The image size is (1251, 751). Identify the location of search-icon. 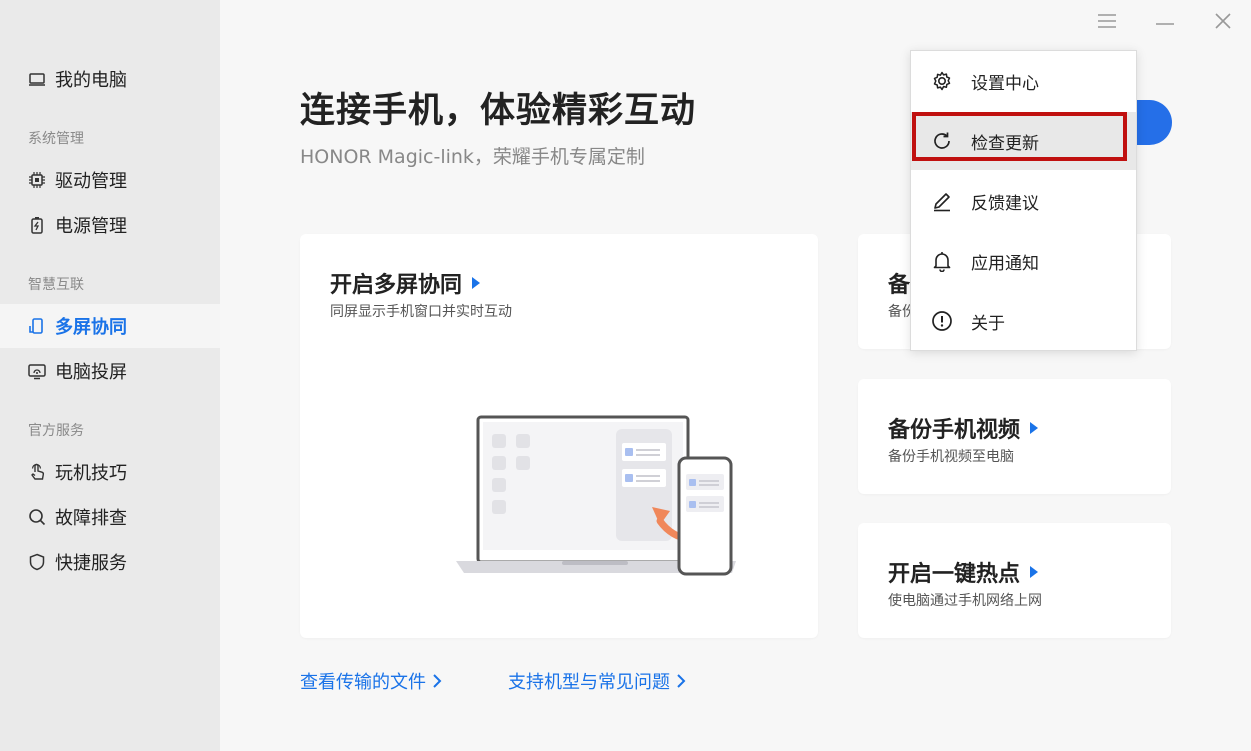
(37, 517).